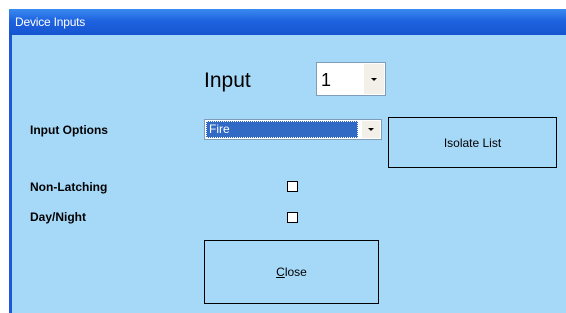 The width and height of the screenshot is (566, 313). Describe the element at coordinates (326, 80) in the screenshot. I see `input-number-value: 1` at that location.